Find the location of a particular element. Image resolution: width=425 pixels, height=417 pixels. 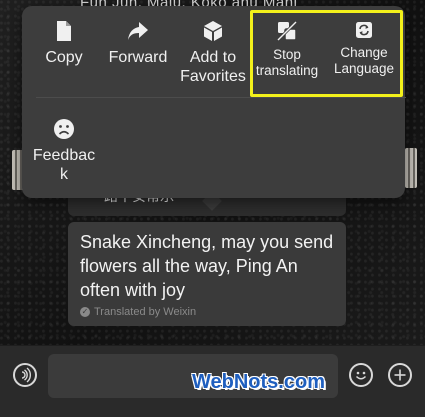

menu-item-copy: Copy is located at coordinates (64, 43).